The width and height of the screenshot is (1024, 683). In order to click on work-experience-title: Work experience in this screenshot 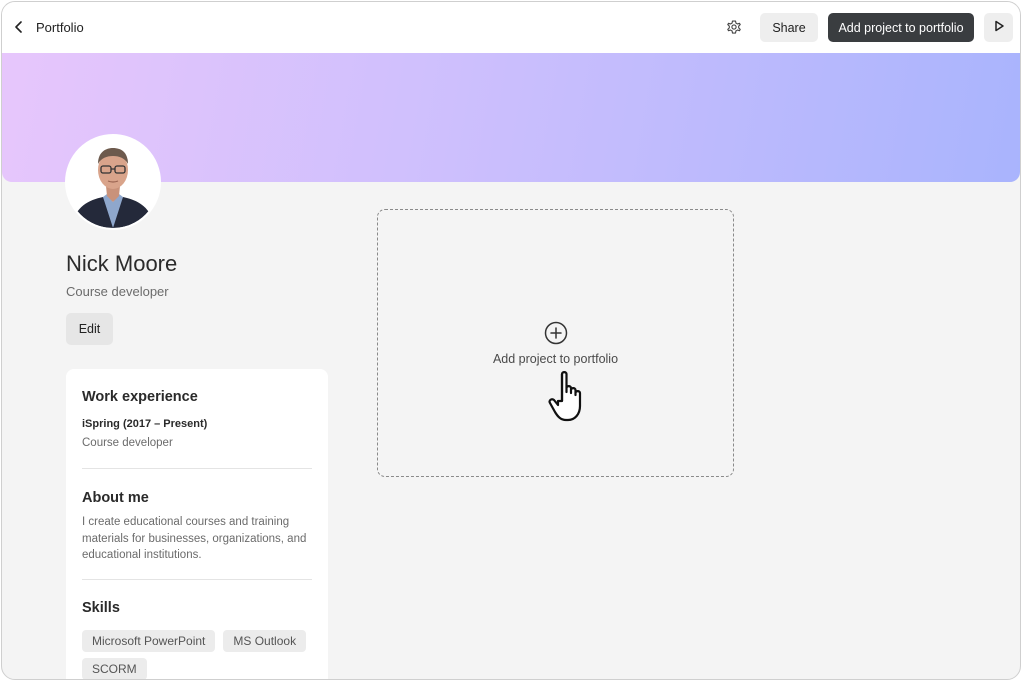, I will do `click(140, 397)`.